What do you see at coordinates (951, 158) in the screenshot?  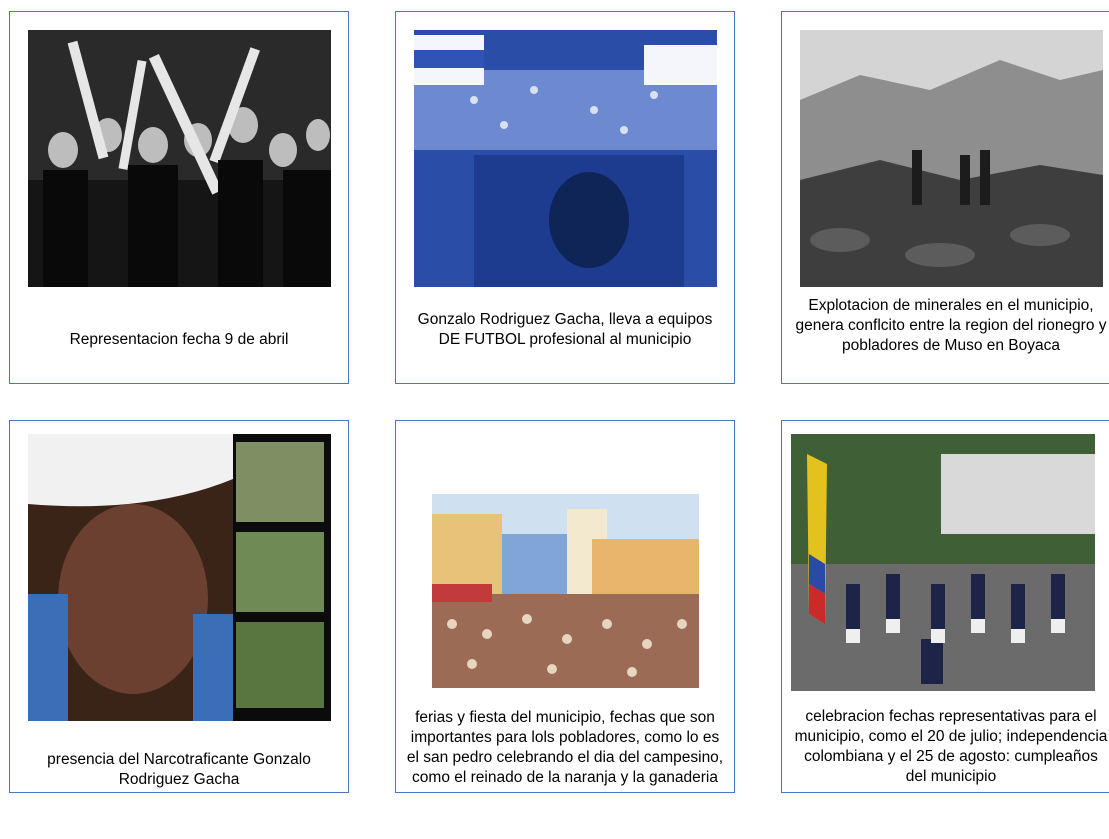 I see `mining-photo` at bounding box center [951, 158].